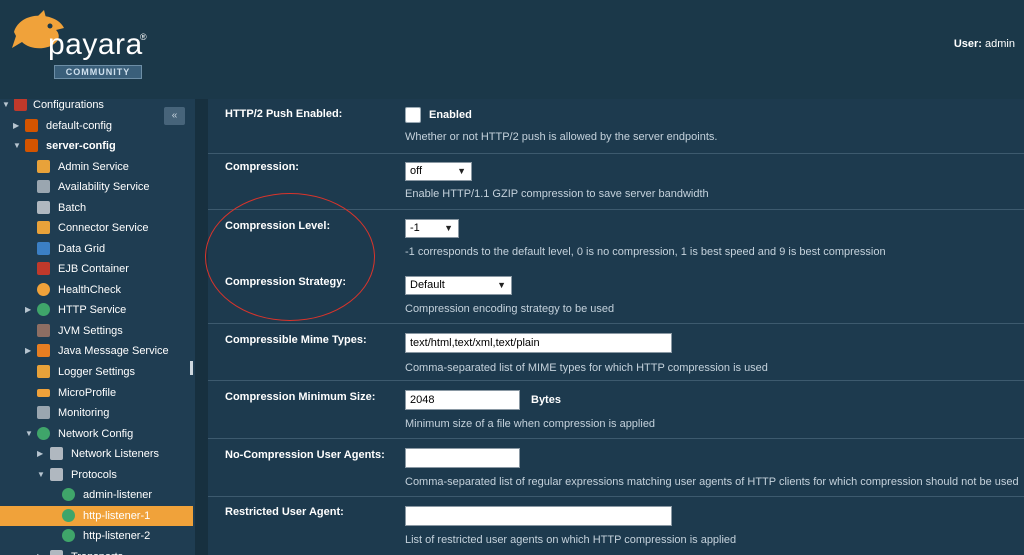 This screenshot has height=555, width=1024. Describe the element at coordinates (284, 114) in the screenshot. I see `http2-push-label: HTTP/2 Push Enabled:` at that location.